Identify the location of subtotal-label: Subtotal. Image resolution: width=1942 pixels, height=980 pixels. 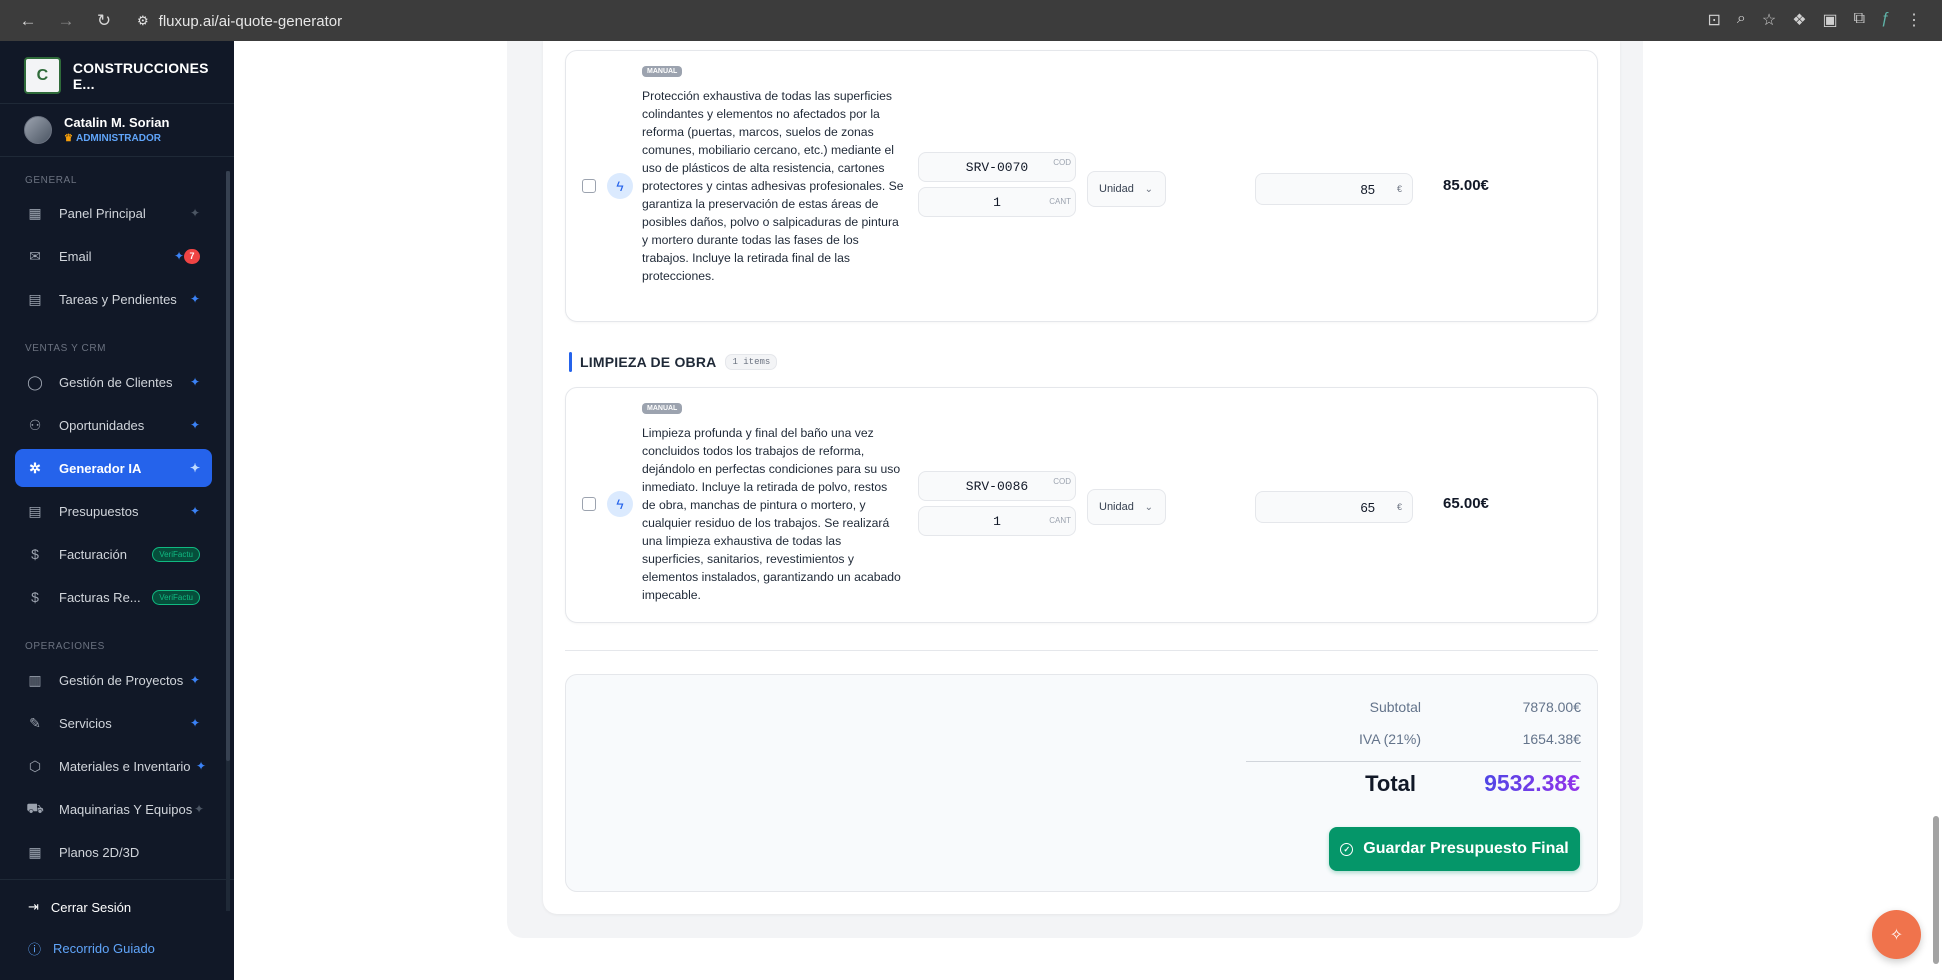
(1395, 707).